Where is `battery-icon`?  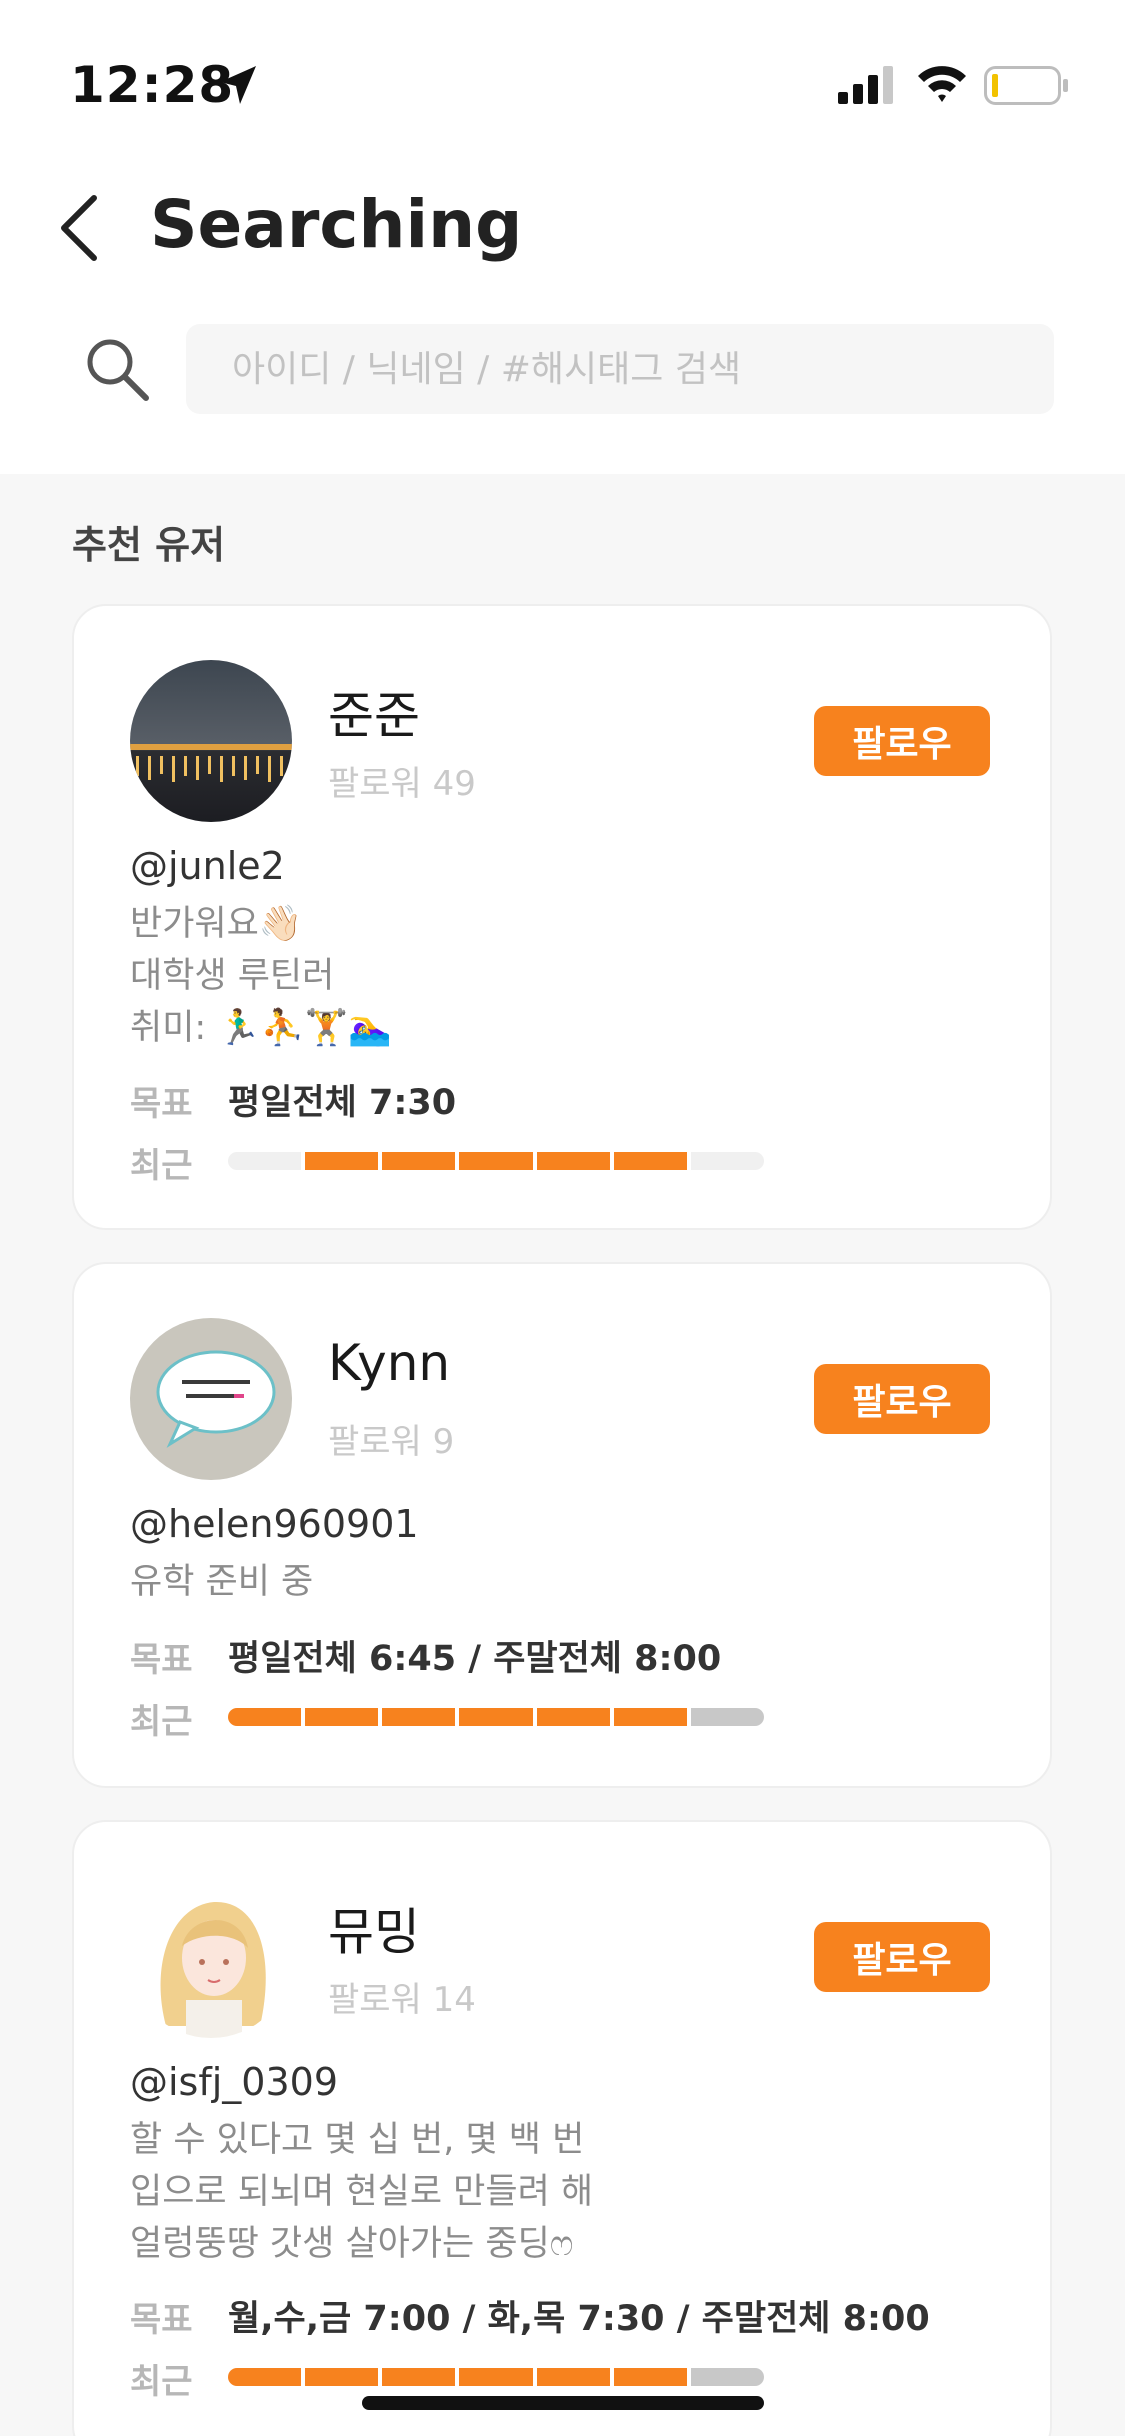
battery-icon is located at coordinates (1027, 88).